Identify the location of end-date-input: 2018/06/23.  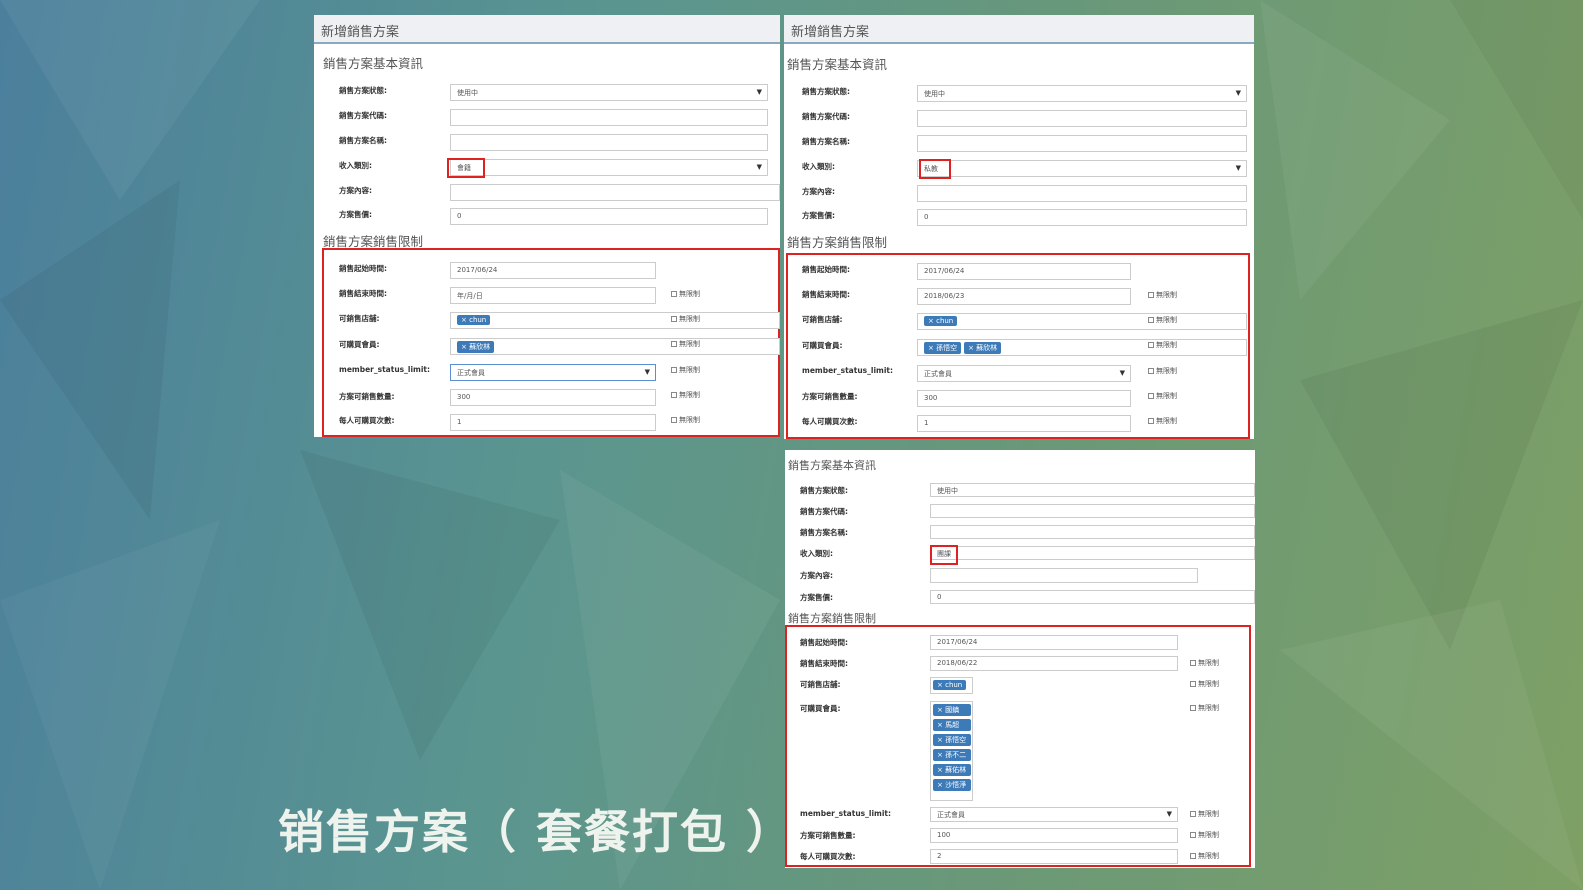
(1024, 296).